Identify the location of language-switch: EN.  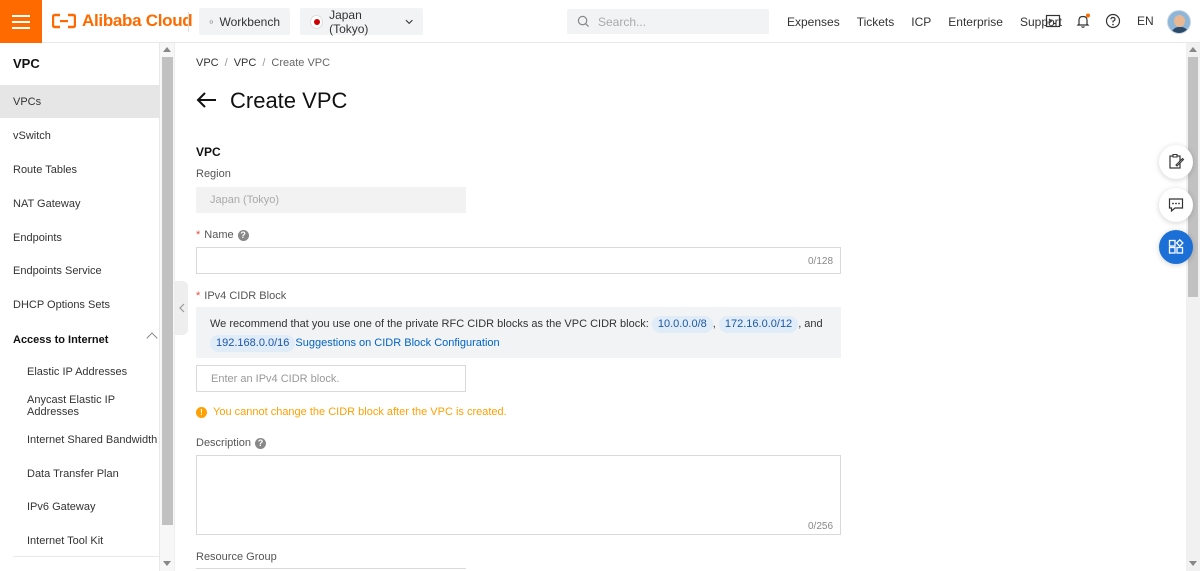
(1145, 21).